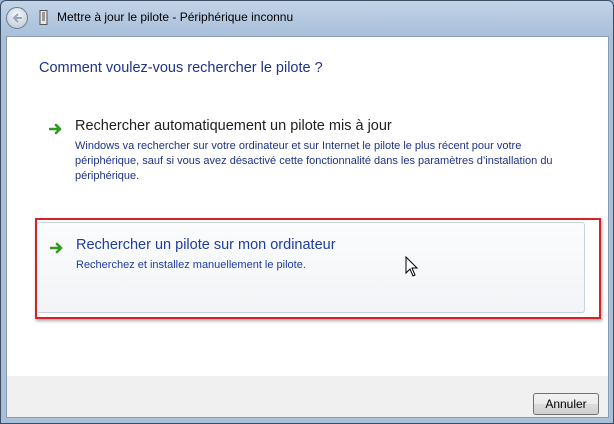 The height and width of the screenshot is (424, 614). What do you see at coordinates (412, 266) in the screenshot?
I see `mouse-cursor-icon` at bounding box center [412, 266].